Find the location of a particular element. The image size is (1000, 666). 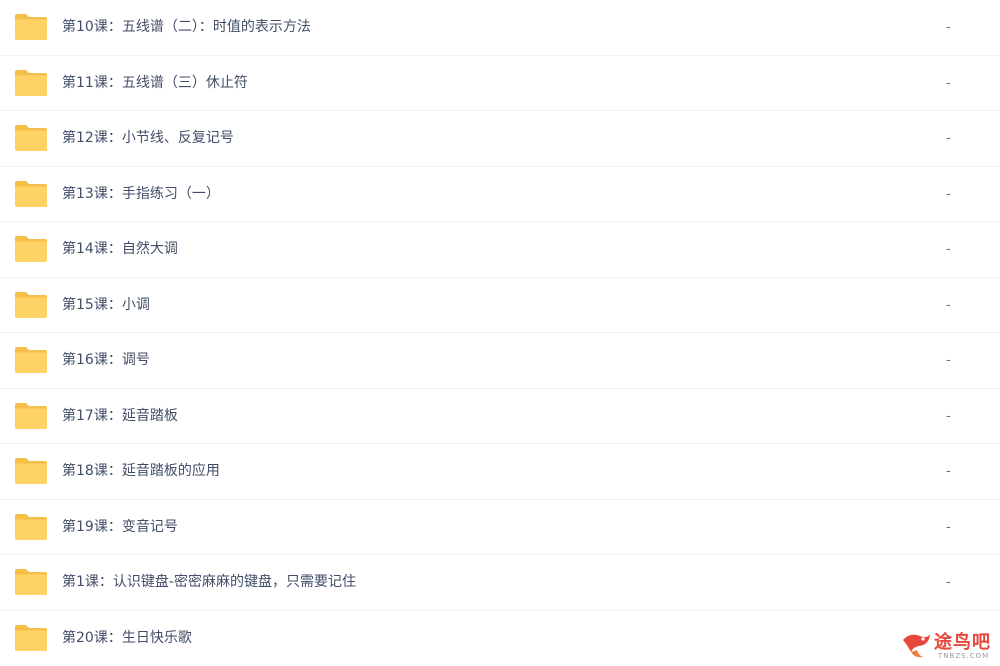

watermark: 途鸟吧 TNBZS.COM is located at coordinates (948, 645).